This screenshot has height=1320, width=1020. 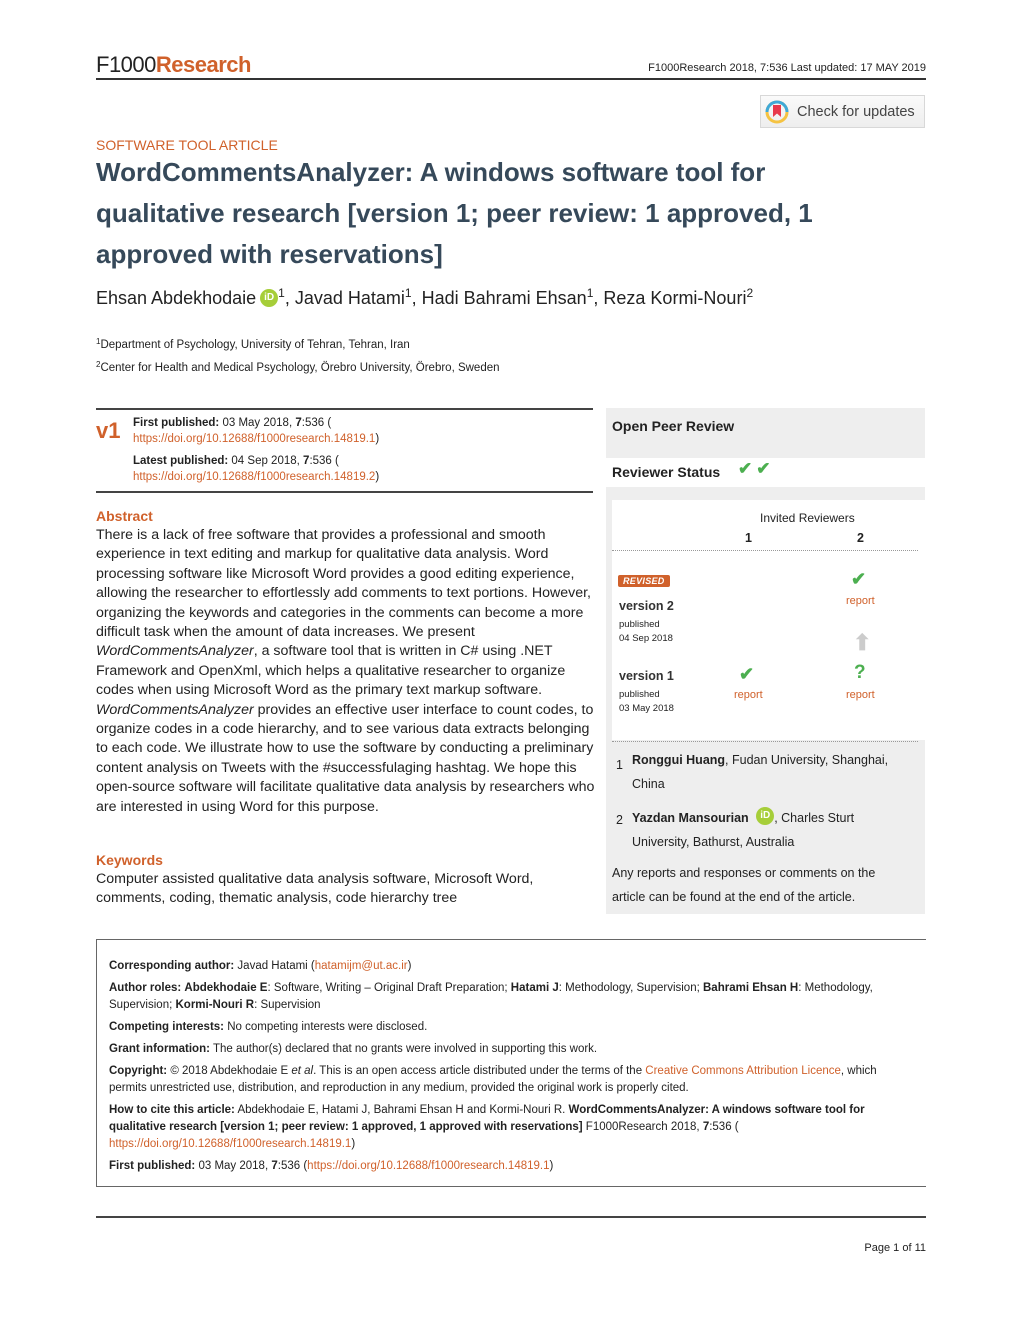 I want to click on label: Corresponding author:, so click(x=172, y=966).